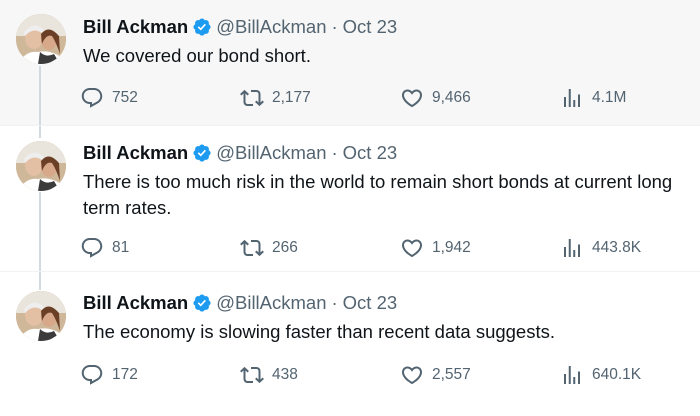 This screenshot has width=700, height=416. I want to click on views-button: 4.1M, so click(593, 98).